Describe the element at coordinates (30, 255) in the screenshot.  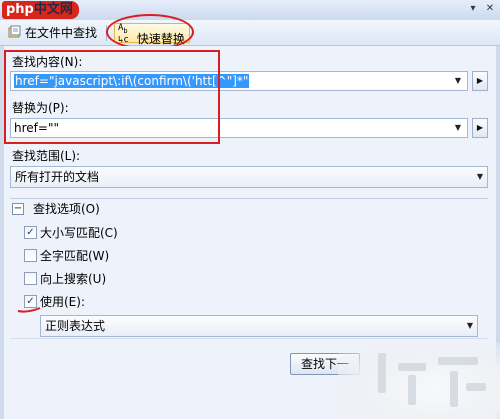
I see `whole-word-checkbox` at that location.